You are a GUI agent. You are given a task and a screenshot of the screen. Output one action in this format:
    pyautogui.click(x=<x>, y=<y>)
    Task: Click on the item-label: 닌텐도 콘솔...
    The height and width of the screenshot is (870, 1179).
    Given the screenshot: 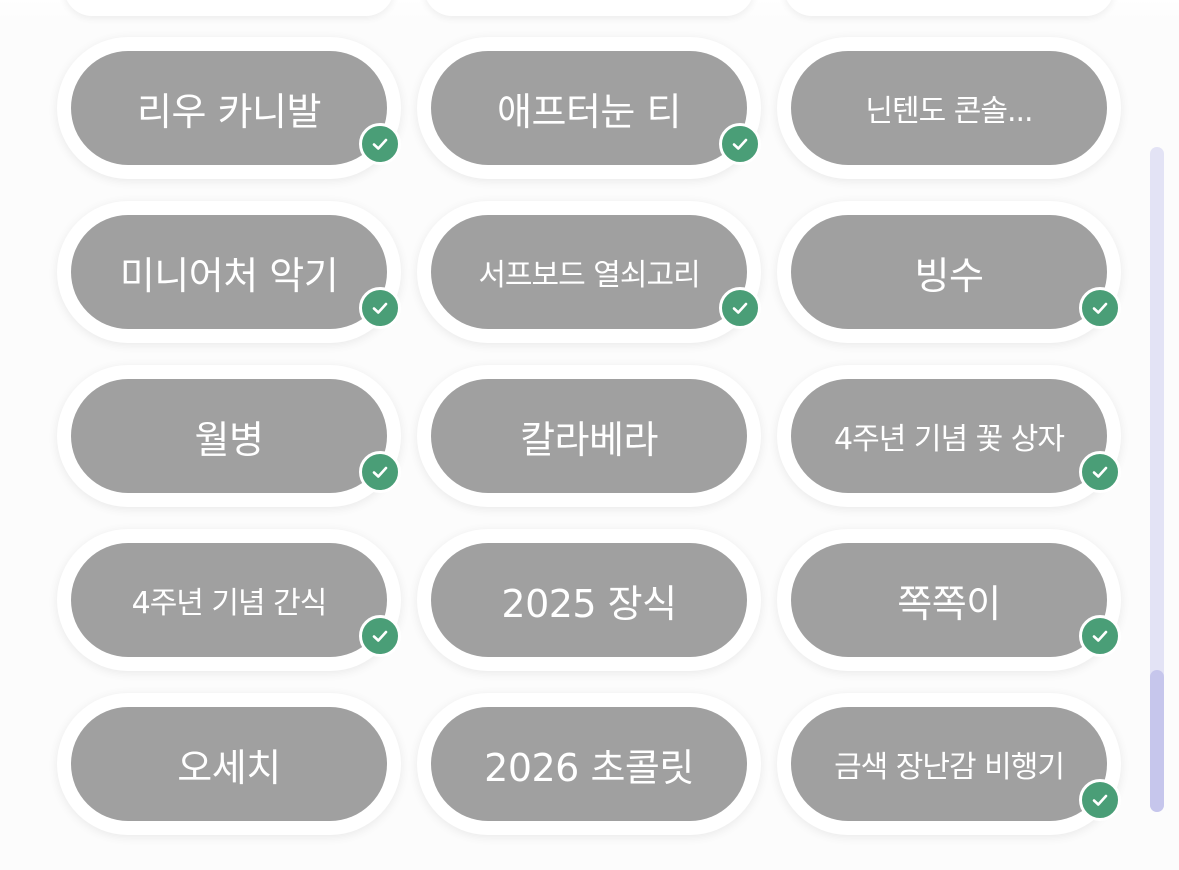 What is the action you would take?
    pyautogui.click(x=949, y=108)
    